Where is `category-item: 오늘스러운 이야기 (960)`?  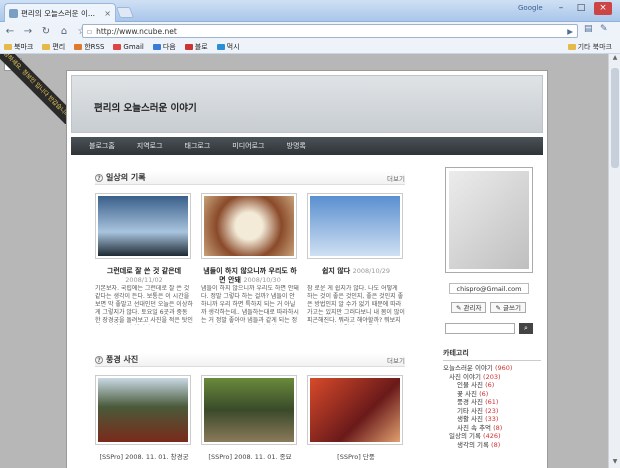 category-item: 오늘스러운 이야기 (960) is located at coordinates (492, 368).